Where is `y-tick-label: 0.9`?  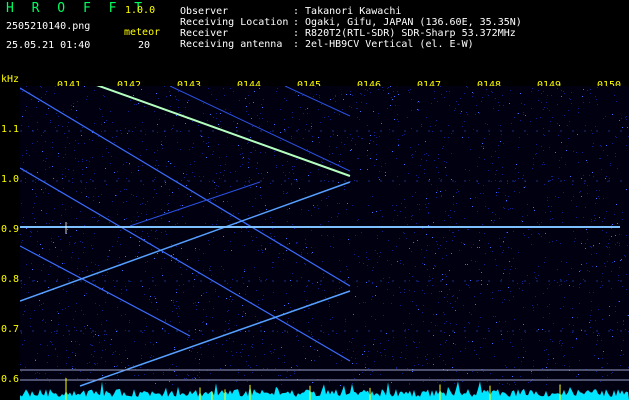
y-tick-label: 0.9 is located at coordinates (10, 229).